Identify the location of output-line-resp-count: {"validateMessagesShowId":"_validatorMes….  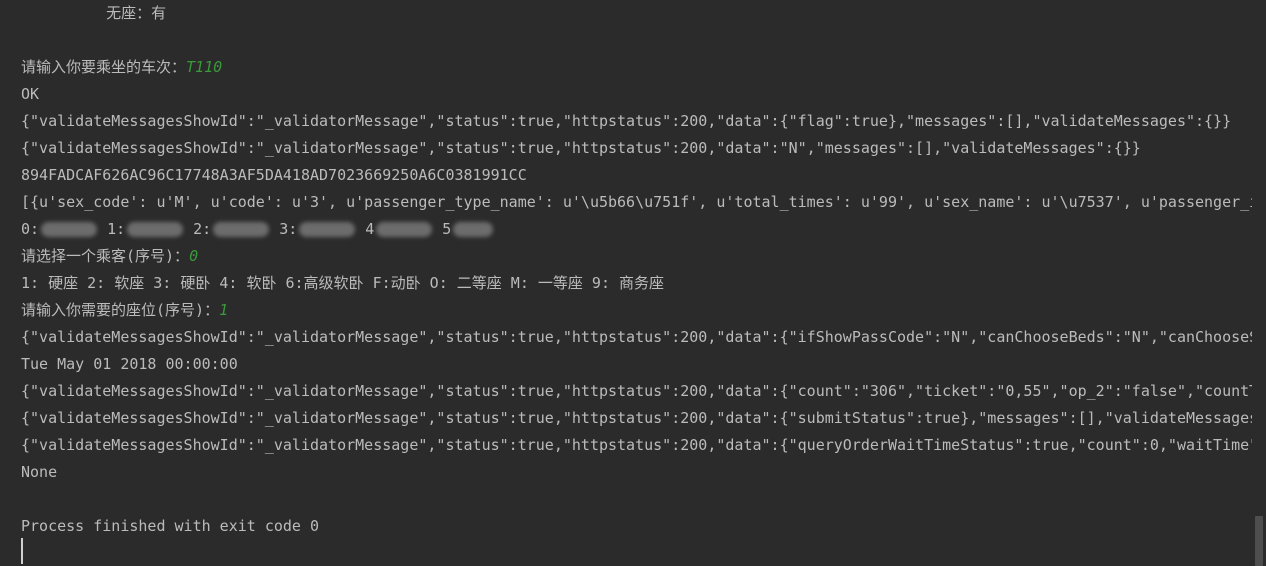
(640, 391).